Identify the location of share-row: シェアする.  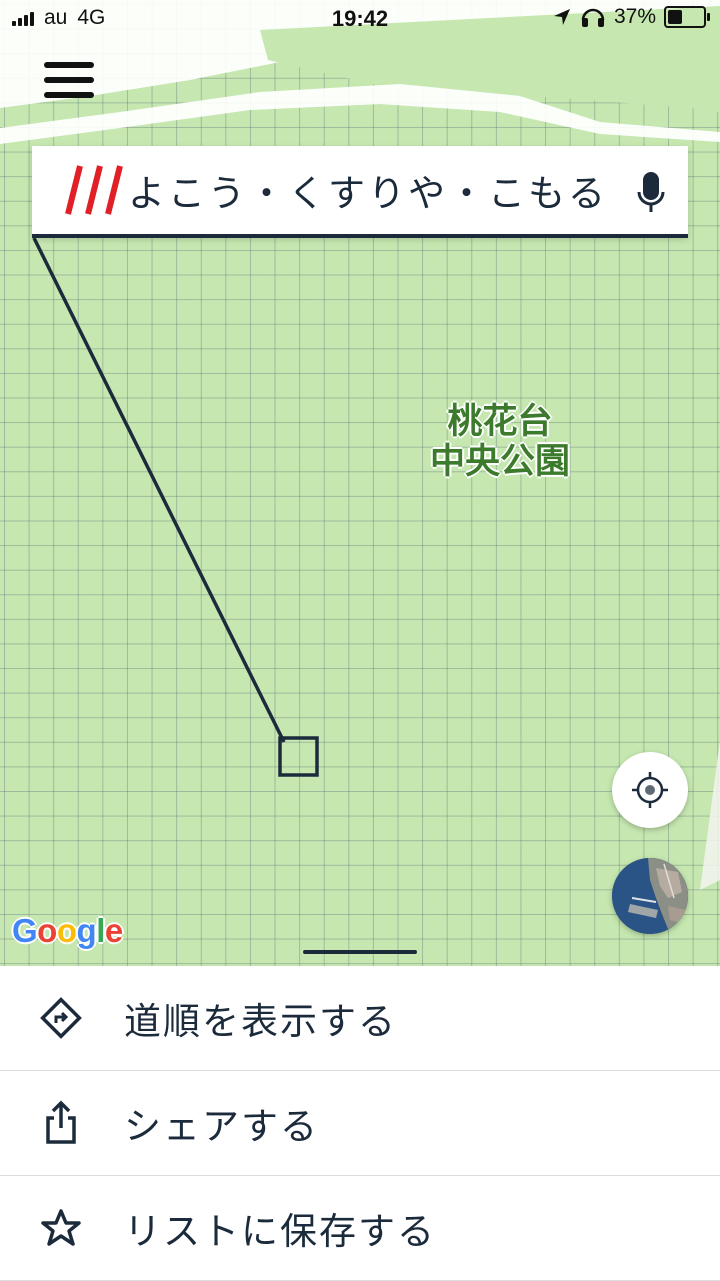
(360, 1123).